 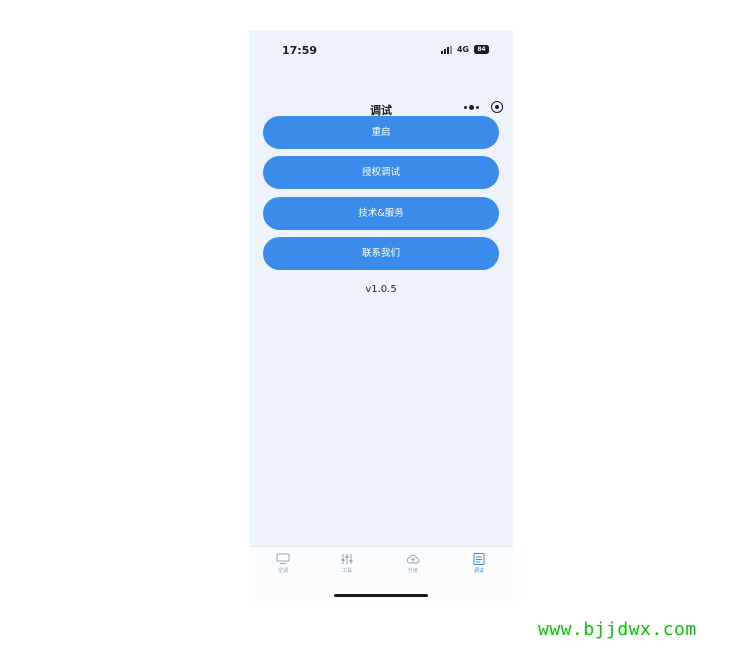 What do you see at coordinates (283, 558) in the screenshot?
I see `monitor-icon` at bounding box center [283, 558].